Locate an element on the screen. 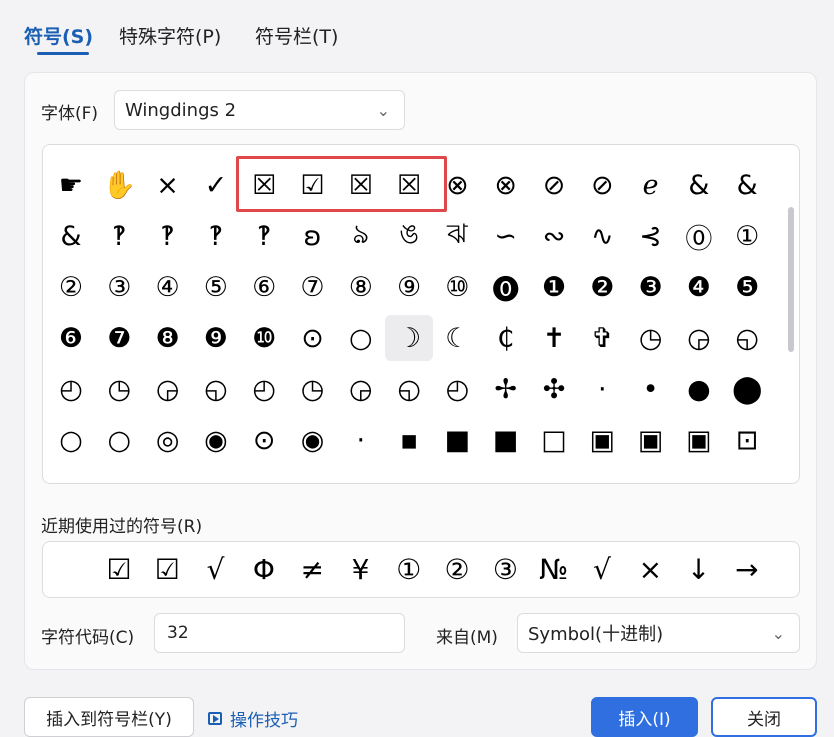 This screenshot has width=834, height=737. recent-symbol: ↓ is located at coordinates (699, 569).